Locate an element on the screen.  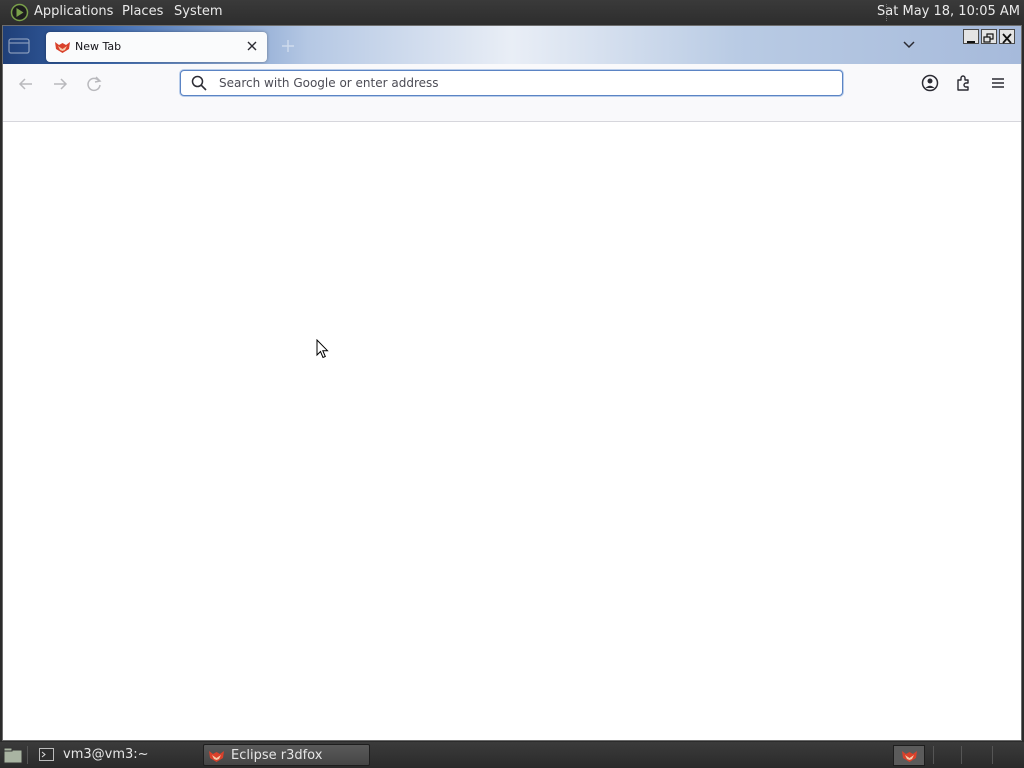
close-window-button is located at coordinates (1007, 36).